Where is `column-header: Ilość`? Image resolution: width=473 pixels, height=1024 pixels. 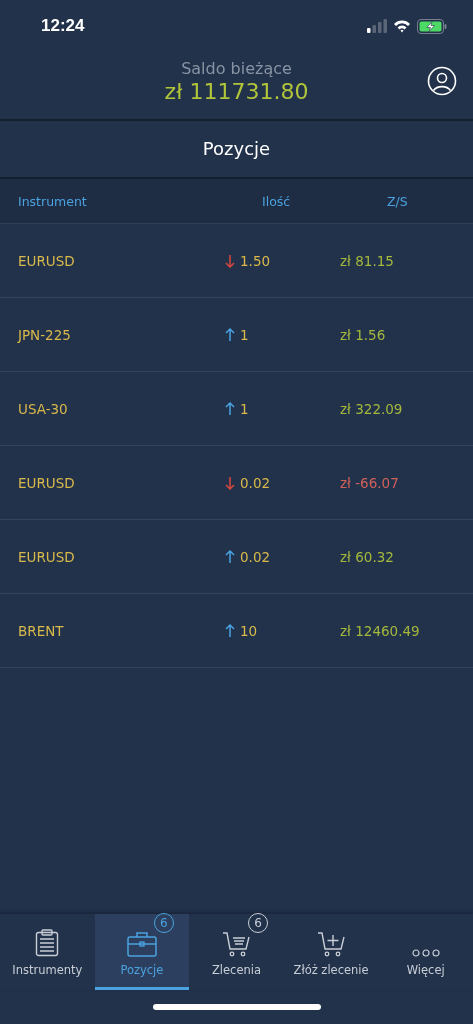
column-header: Ilość is located at coordinates (276, 201).